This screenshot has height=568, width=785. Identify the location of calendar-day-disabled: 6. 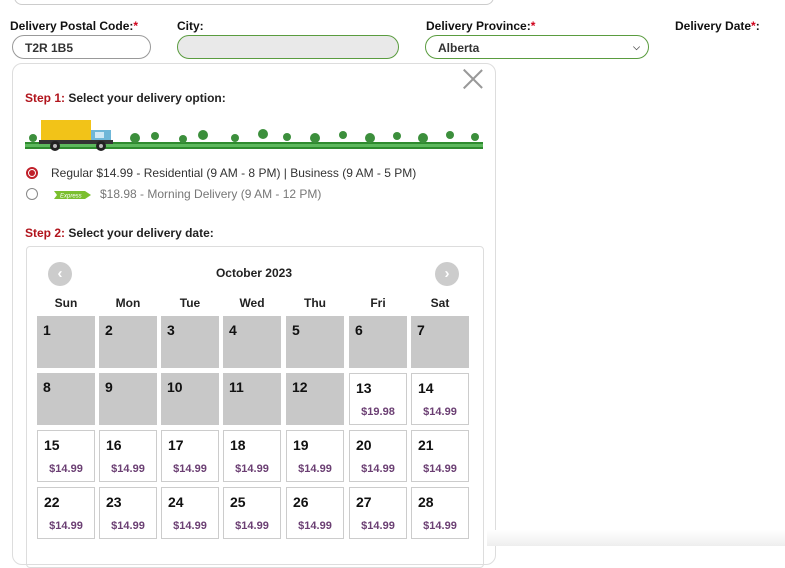
(378, 342).